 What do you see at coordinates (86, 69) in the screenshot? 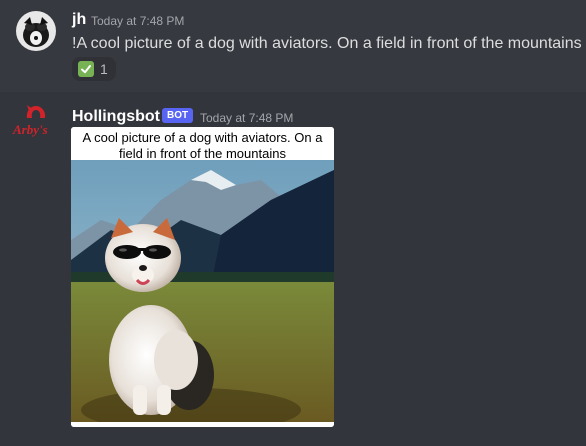
I see `white-check-mark-icon` at bounding box center [86, 69].